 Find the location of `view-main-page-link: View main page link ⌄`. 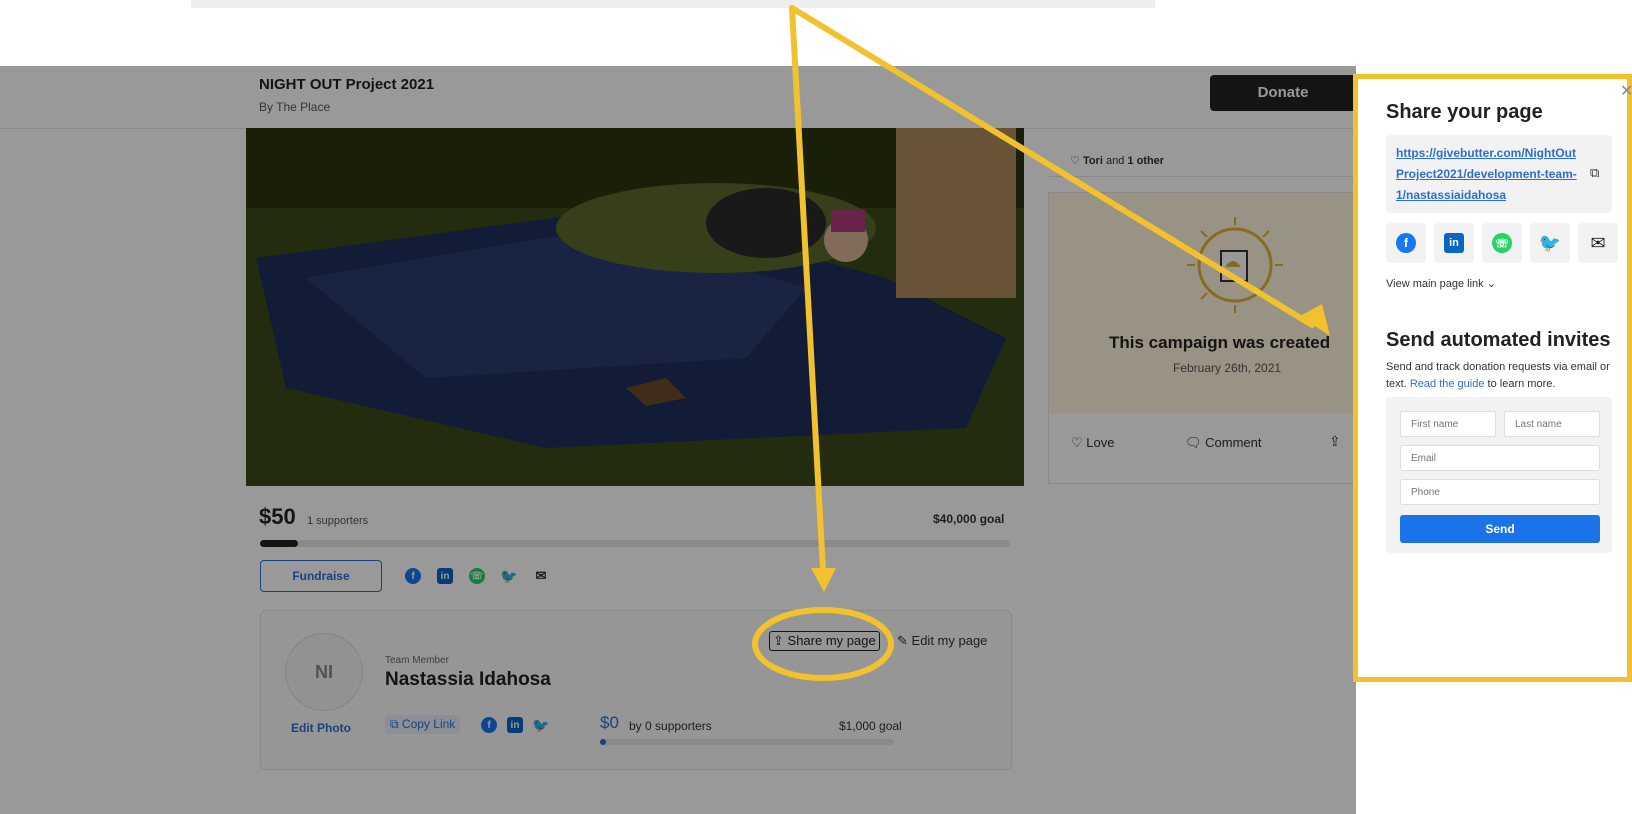

view-main-page-link: View main page link ⌄ is located at coordinates (1441, 283).